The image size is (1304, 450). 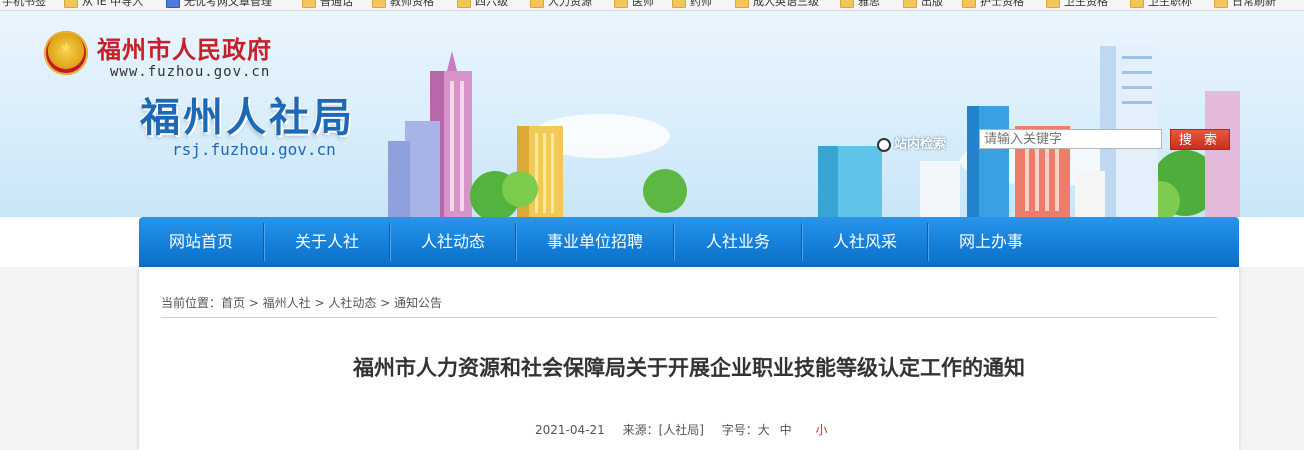 I want to click on bookmark-folder: 护士资格, so click(x=993, y=4).